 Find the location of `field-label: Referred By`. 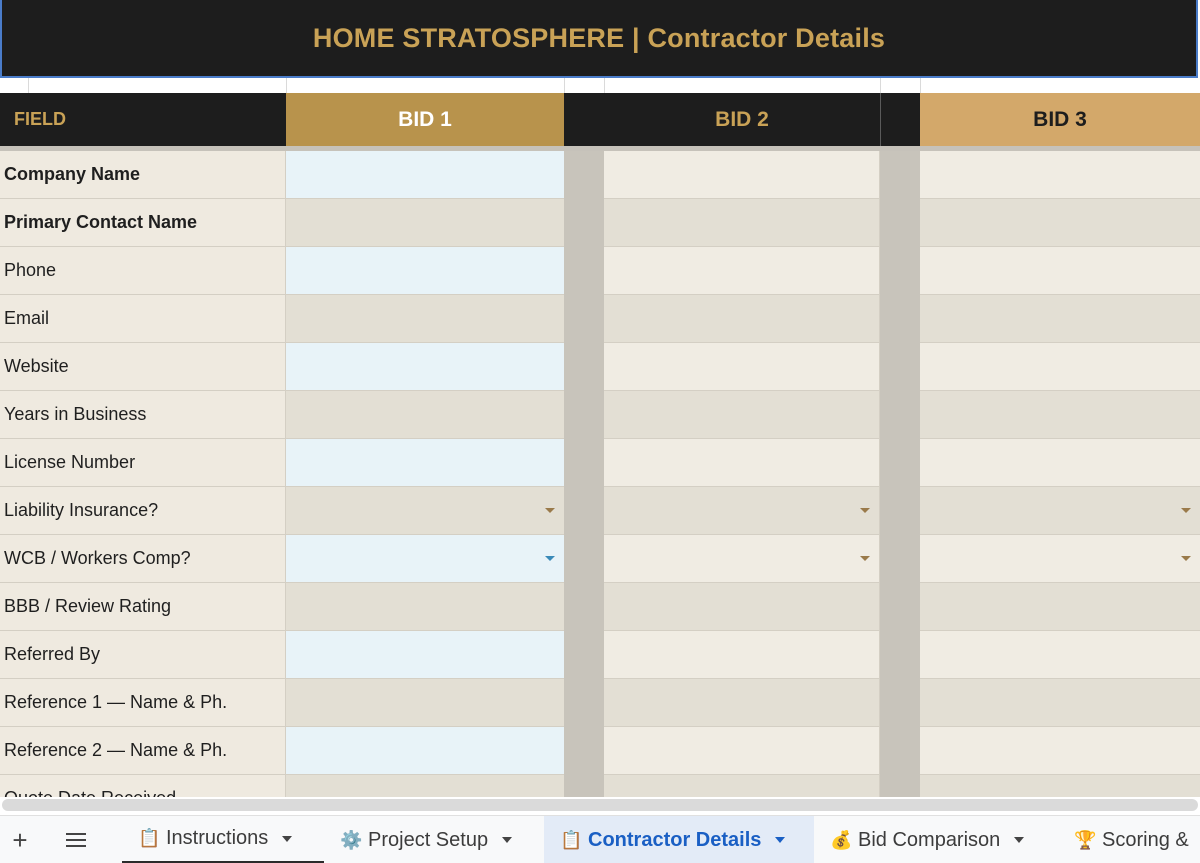

field-label: Referred By is located at coordinates (143, 655).